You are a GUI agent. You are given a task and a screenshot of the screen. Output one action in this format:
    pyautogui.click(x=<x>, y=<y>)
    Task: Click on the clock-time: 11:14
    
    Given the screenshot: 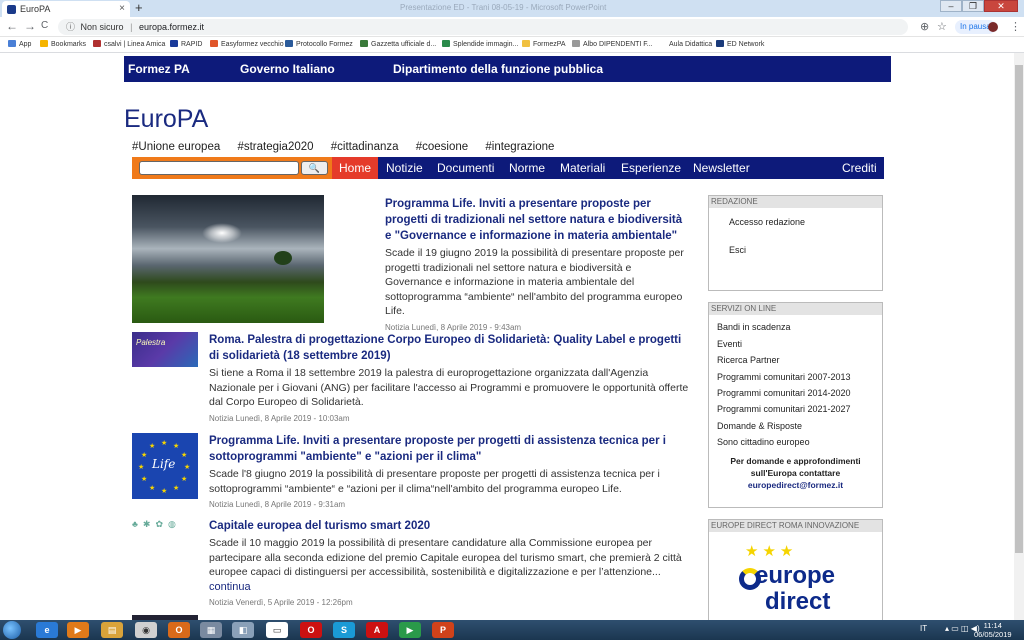 What is the action you would take?
    pyautogui.click(x=992, y=625)
    